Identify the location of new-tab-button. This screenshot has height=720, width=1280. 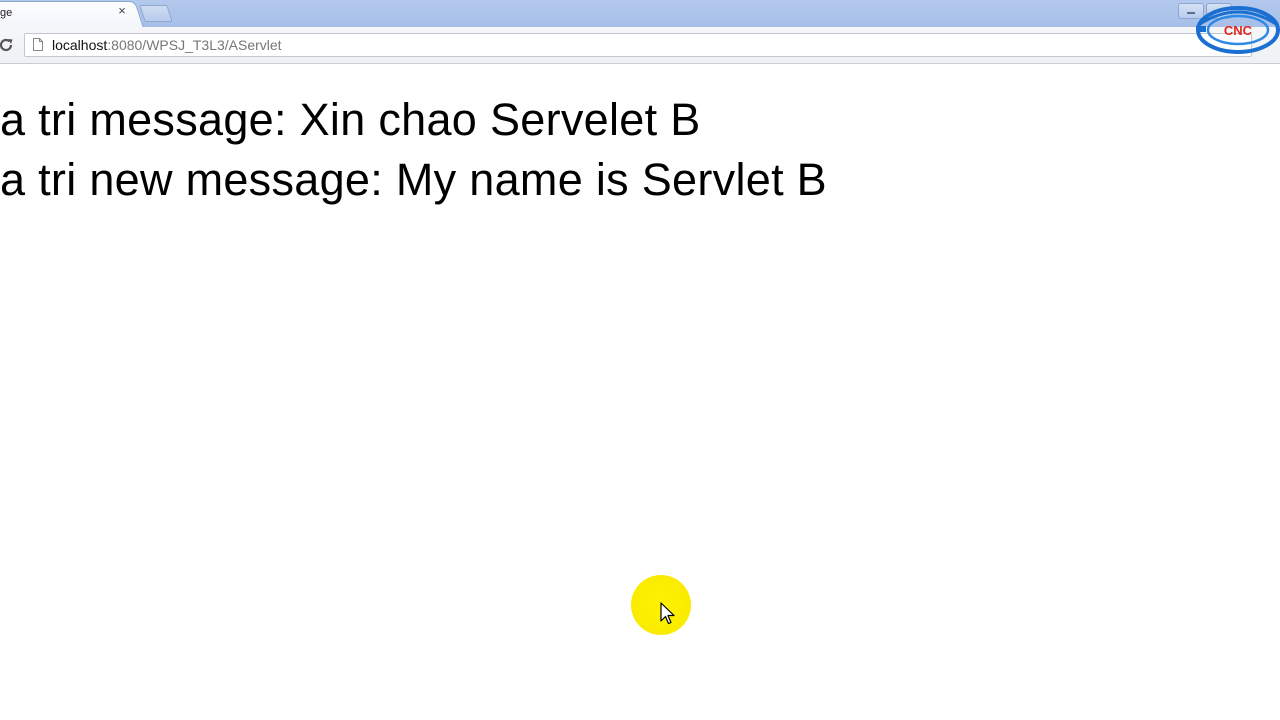
(156, 13).